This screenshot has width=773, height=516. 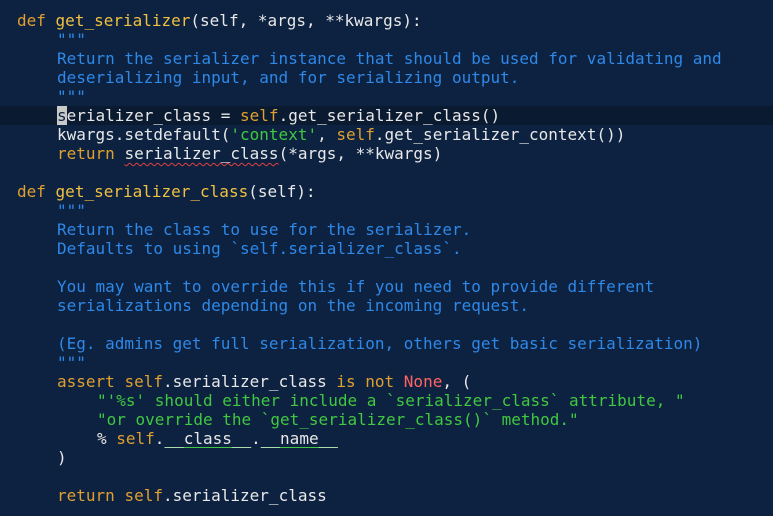 I want to click on text-cursor: s, so click(x=62, y=115).